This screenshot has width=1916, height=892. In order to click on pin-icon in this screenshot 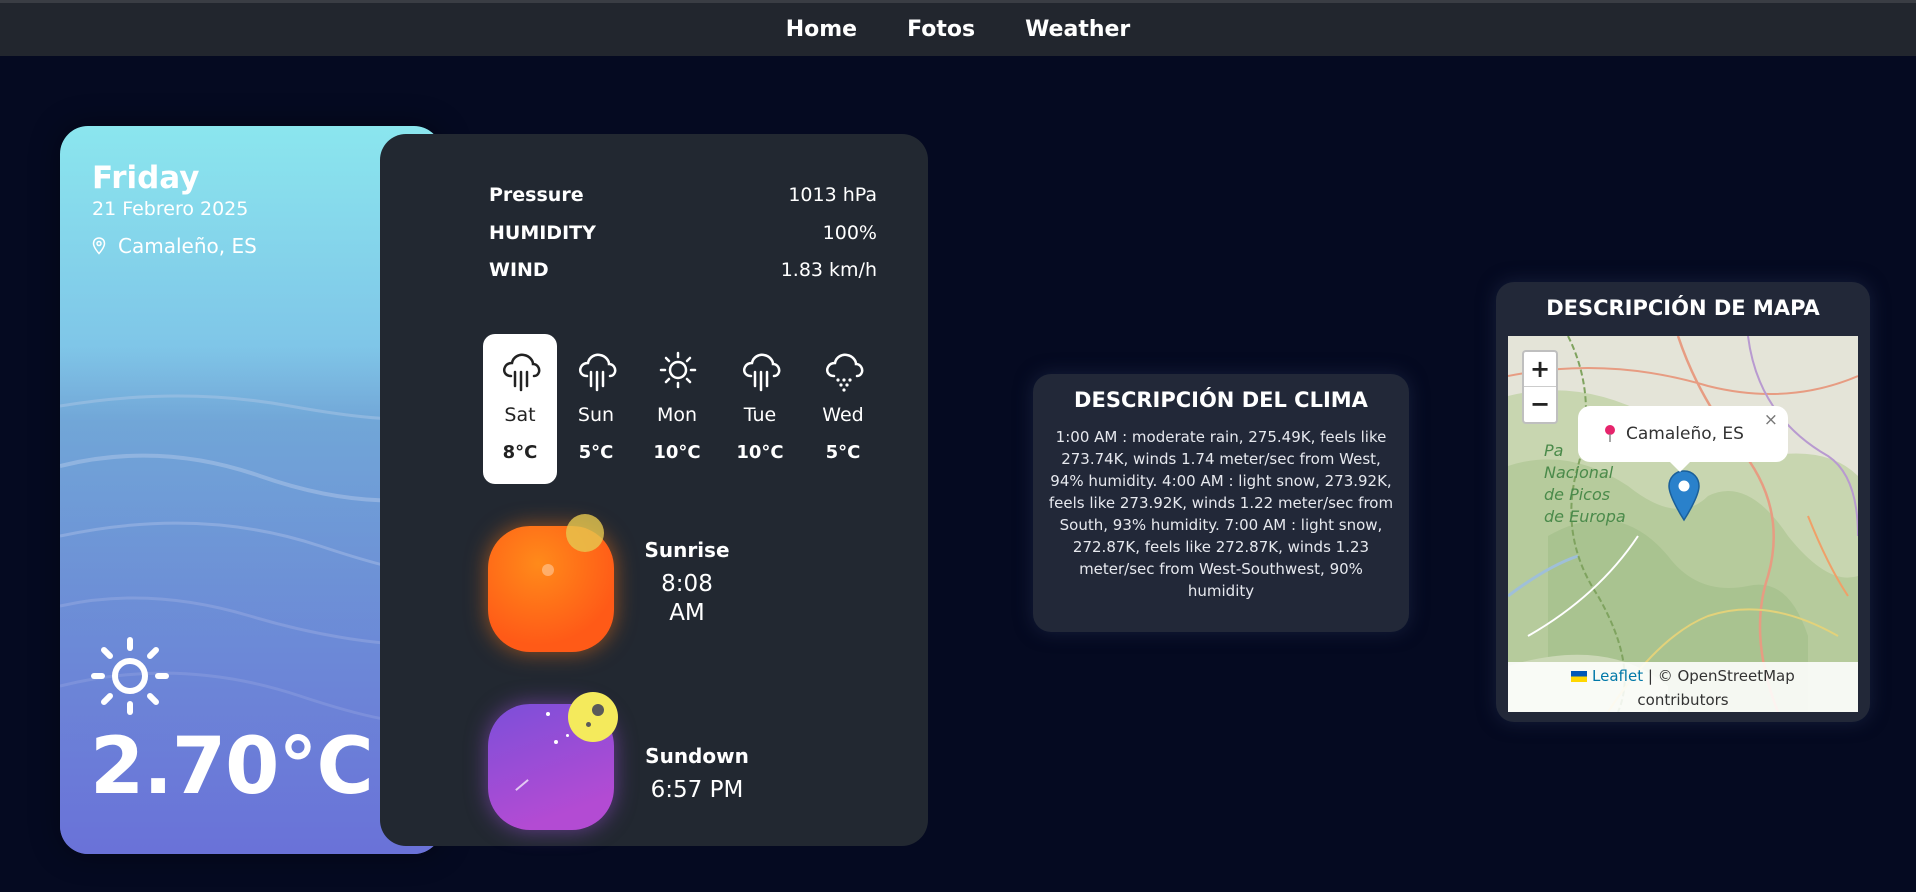, I will do `click(1610, 433)`.